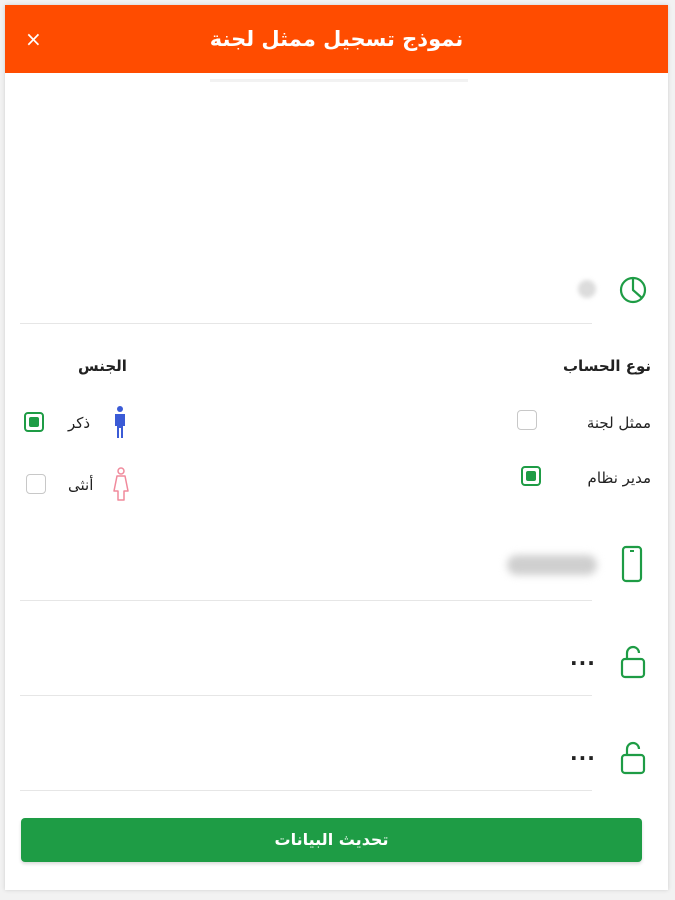 The width and height of the screenshot is (675, 900). I want to click on confirm-password-field: ···, so click(583, 758).